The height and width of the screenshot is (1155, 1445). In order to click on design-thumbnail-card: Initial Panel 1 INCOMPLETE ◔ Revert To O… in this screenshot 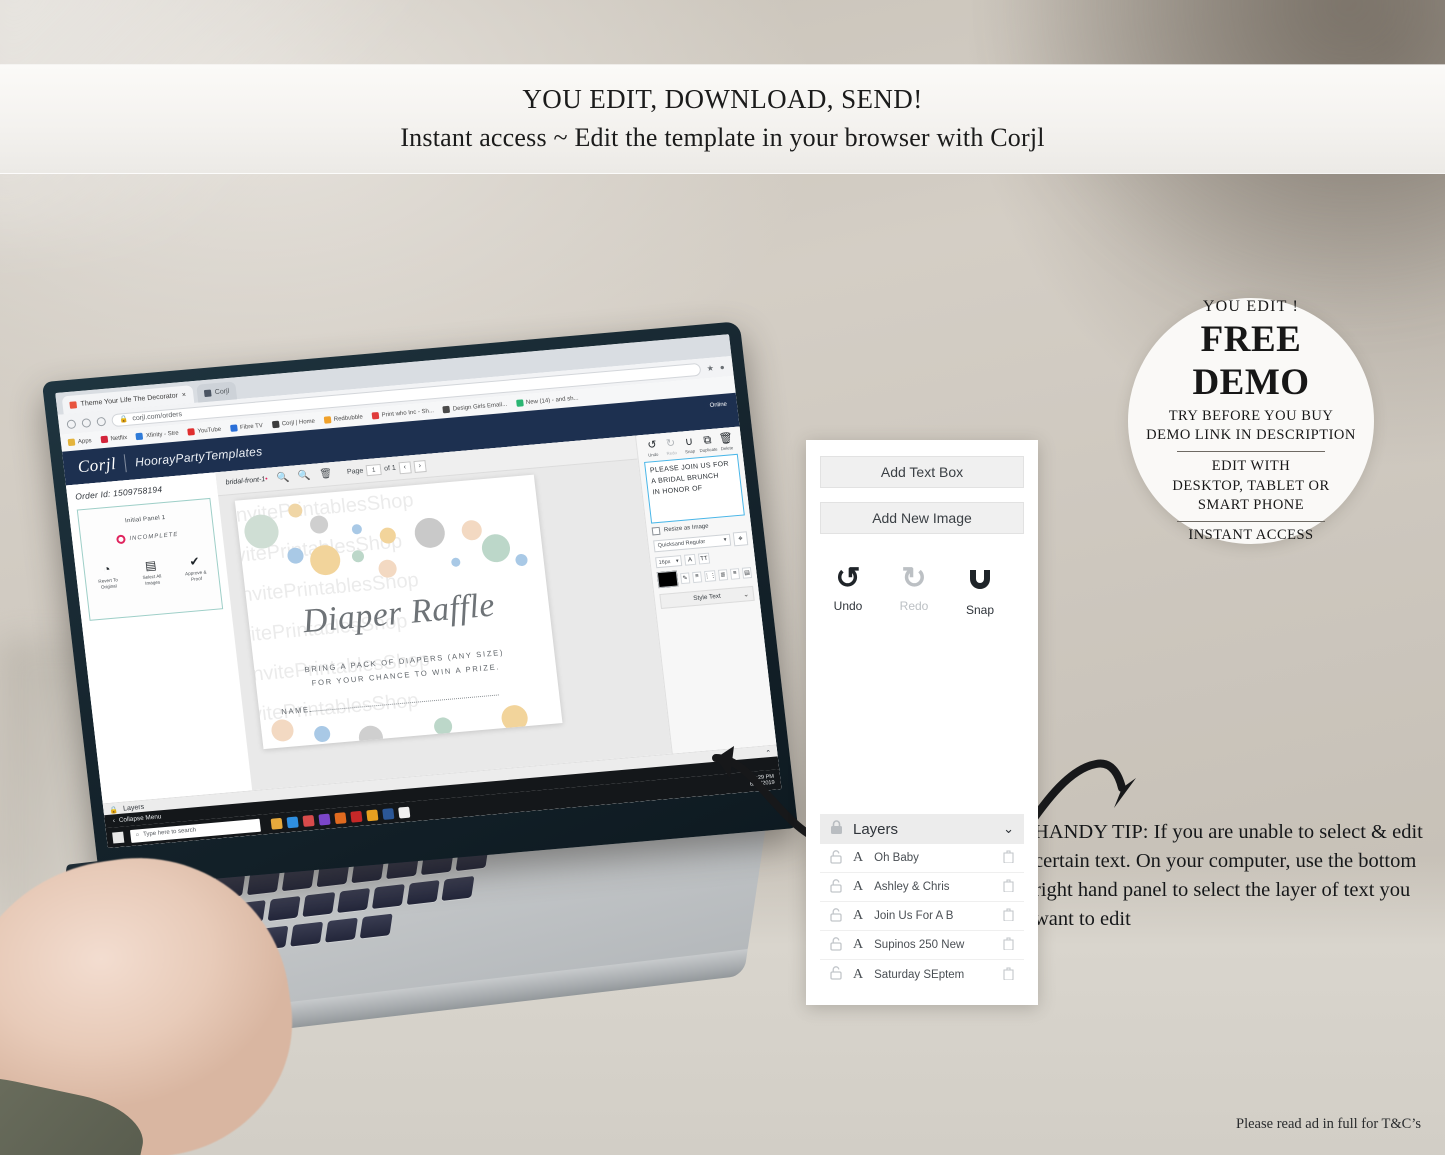, I will do `click(150, 559)`.